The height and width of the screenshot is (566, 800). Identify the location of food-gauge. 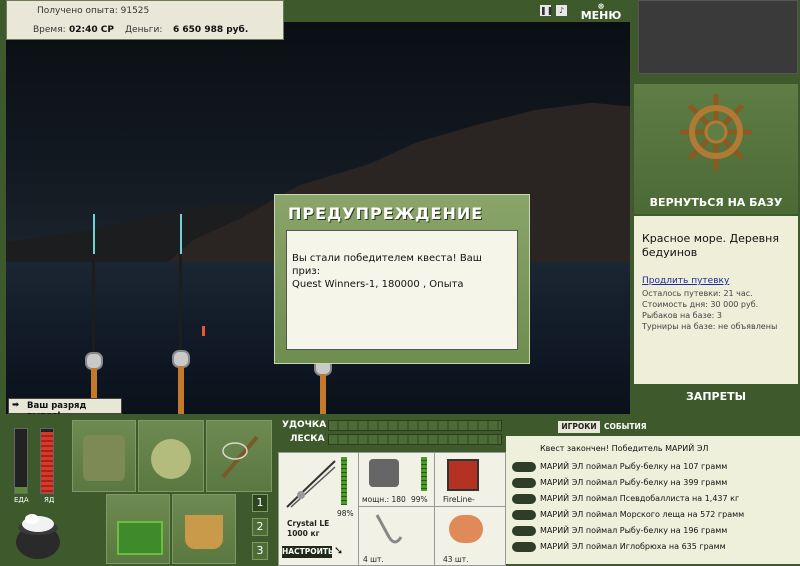
(21, 461).